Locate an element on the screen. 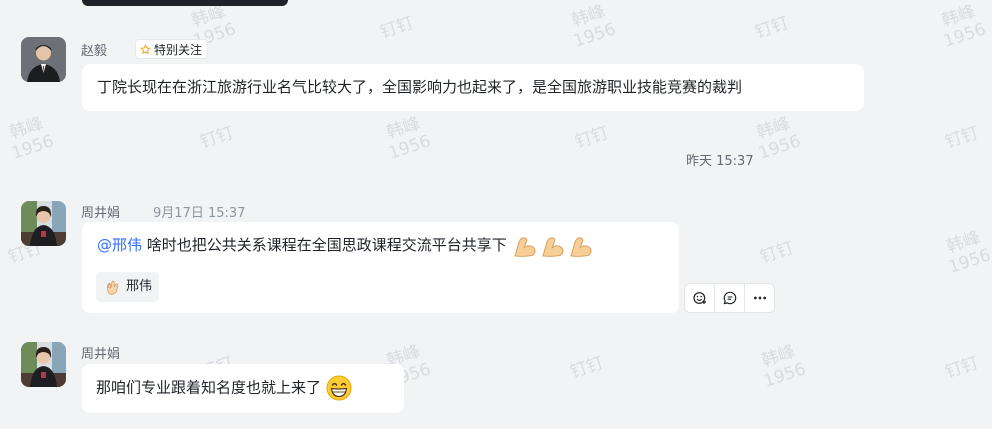 The width and height of the screenshot is (992, 429). tag-label: 特别关注 is located at coordinates (178, 49).